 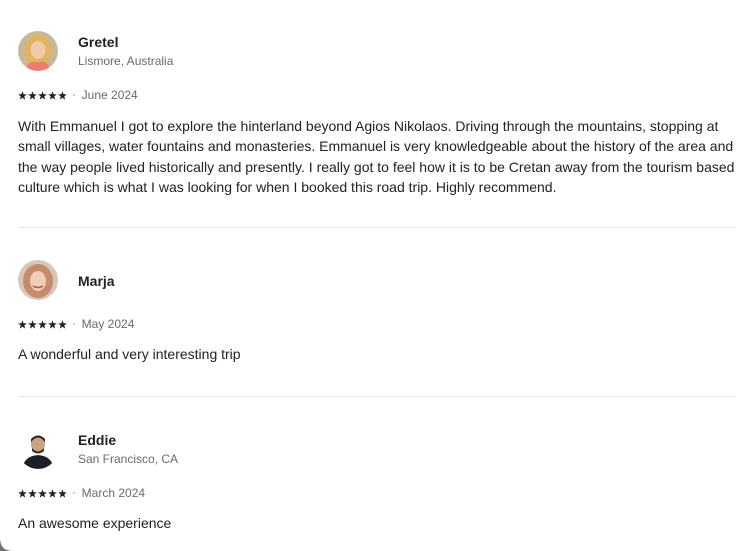 What do you see at coordinates (78, 95) in the screenshot?
I see `review-meta: · June 2024` at bounding box center [78, 95].